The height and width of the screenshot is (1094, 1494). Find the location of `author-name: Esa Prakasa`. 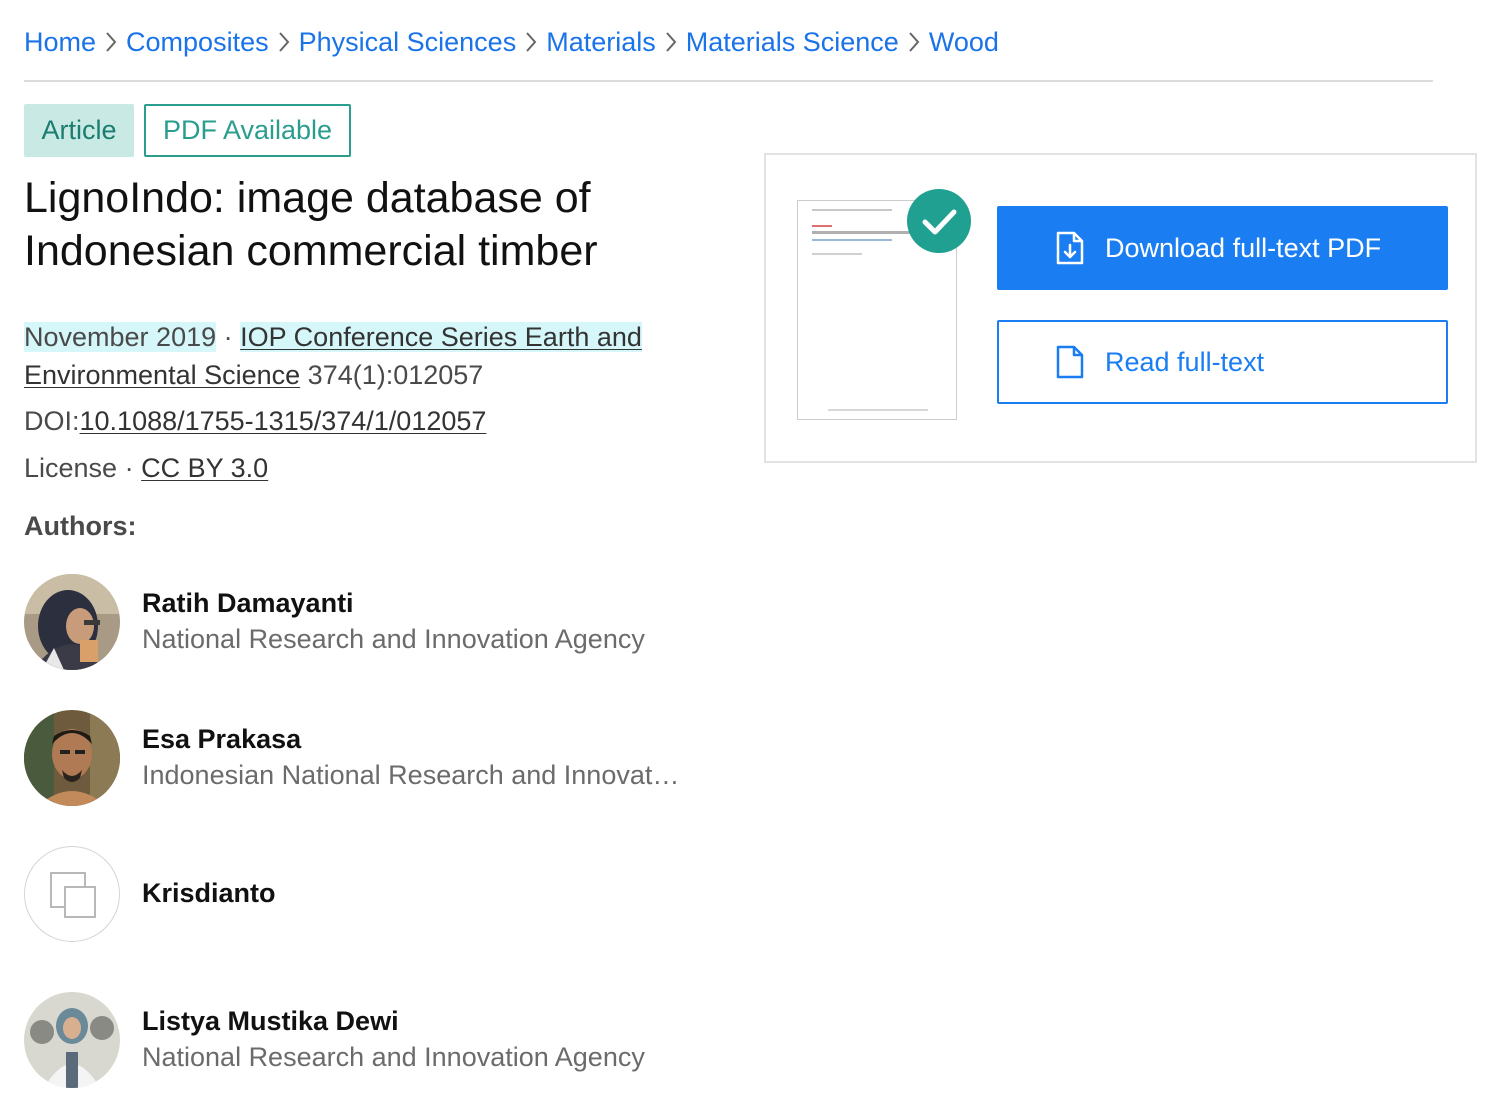

author-name: Esa Prakasa is located at coordinates (221, 739).